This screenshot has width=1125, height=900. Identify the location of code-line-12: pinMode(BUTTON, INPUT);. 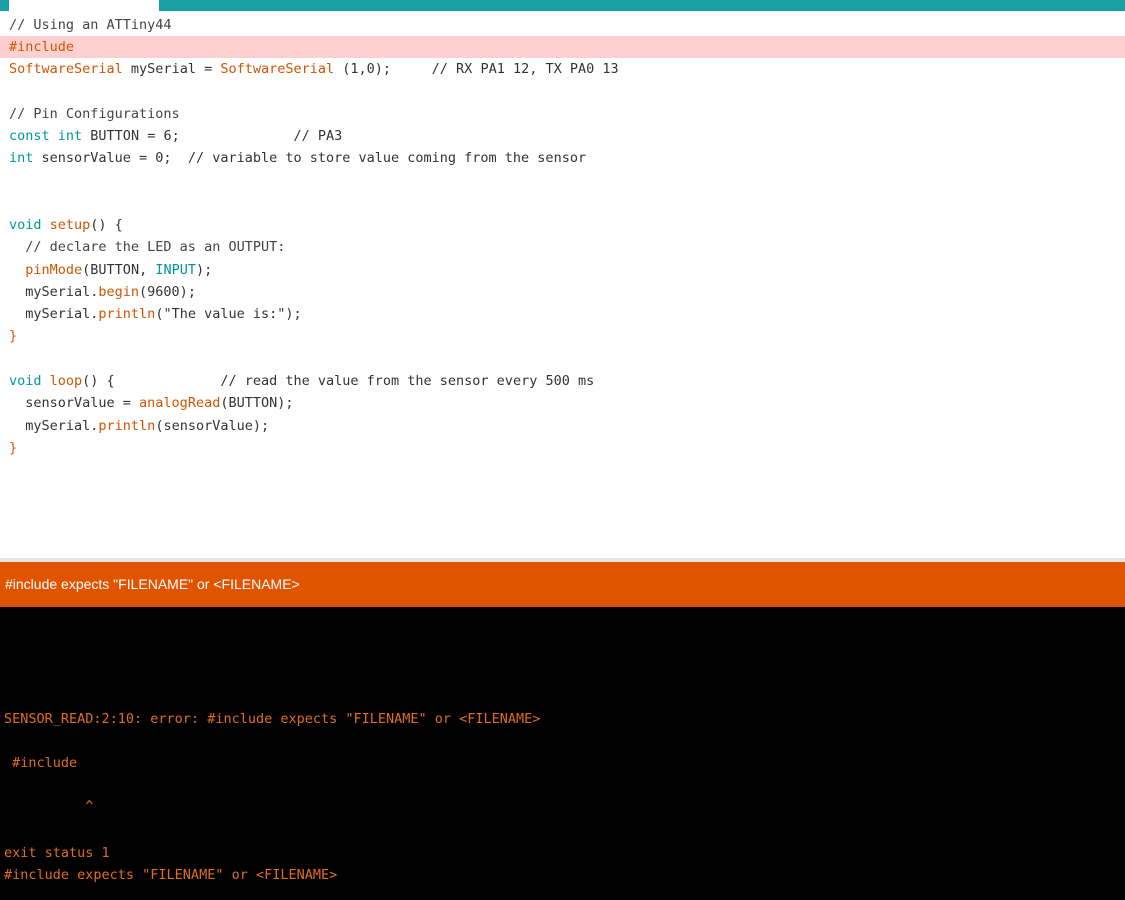
(567, 270).